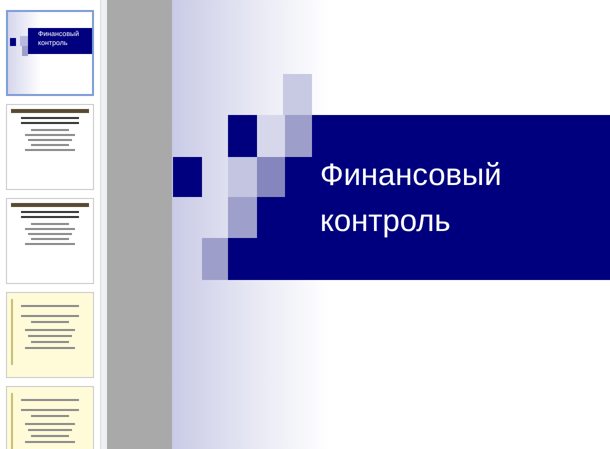 Image resolution: width=610 pixels, height=449 pixels. I want to click on slide-title: Финансовый, so click(411, 175).